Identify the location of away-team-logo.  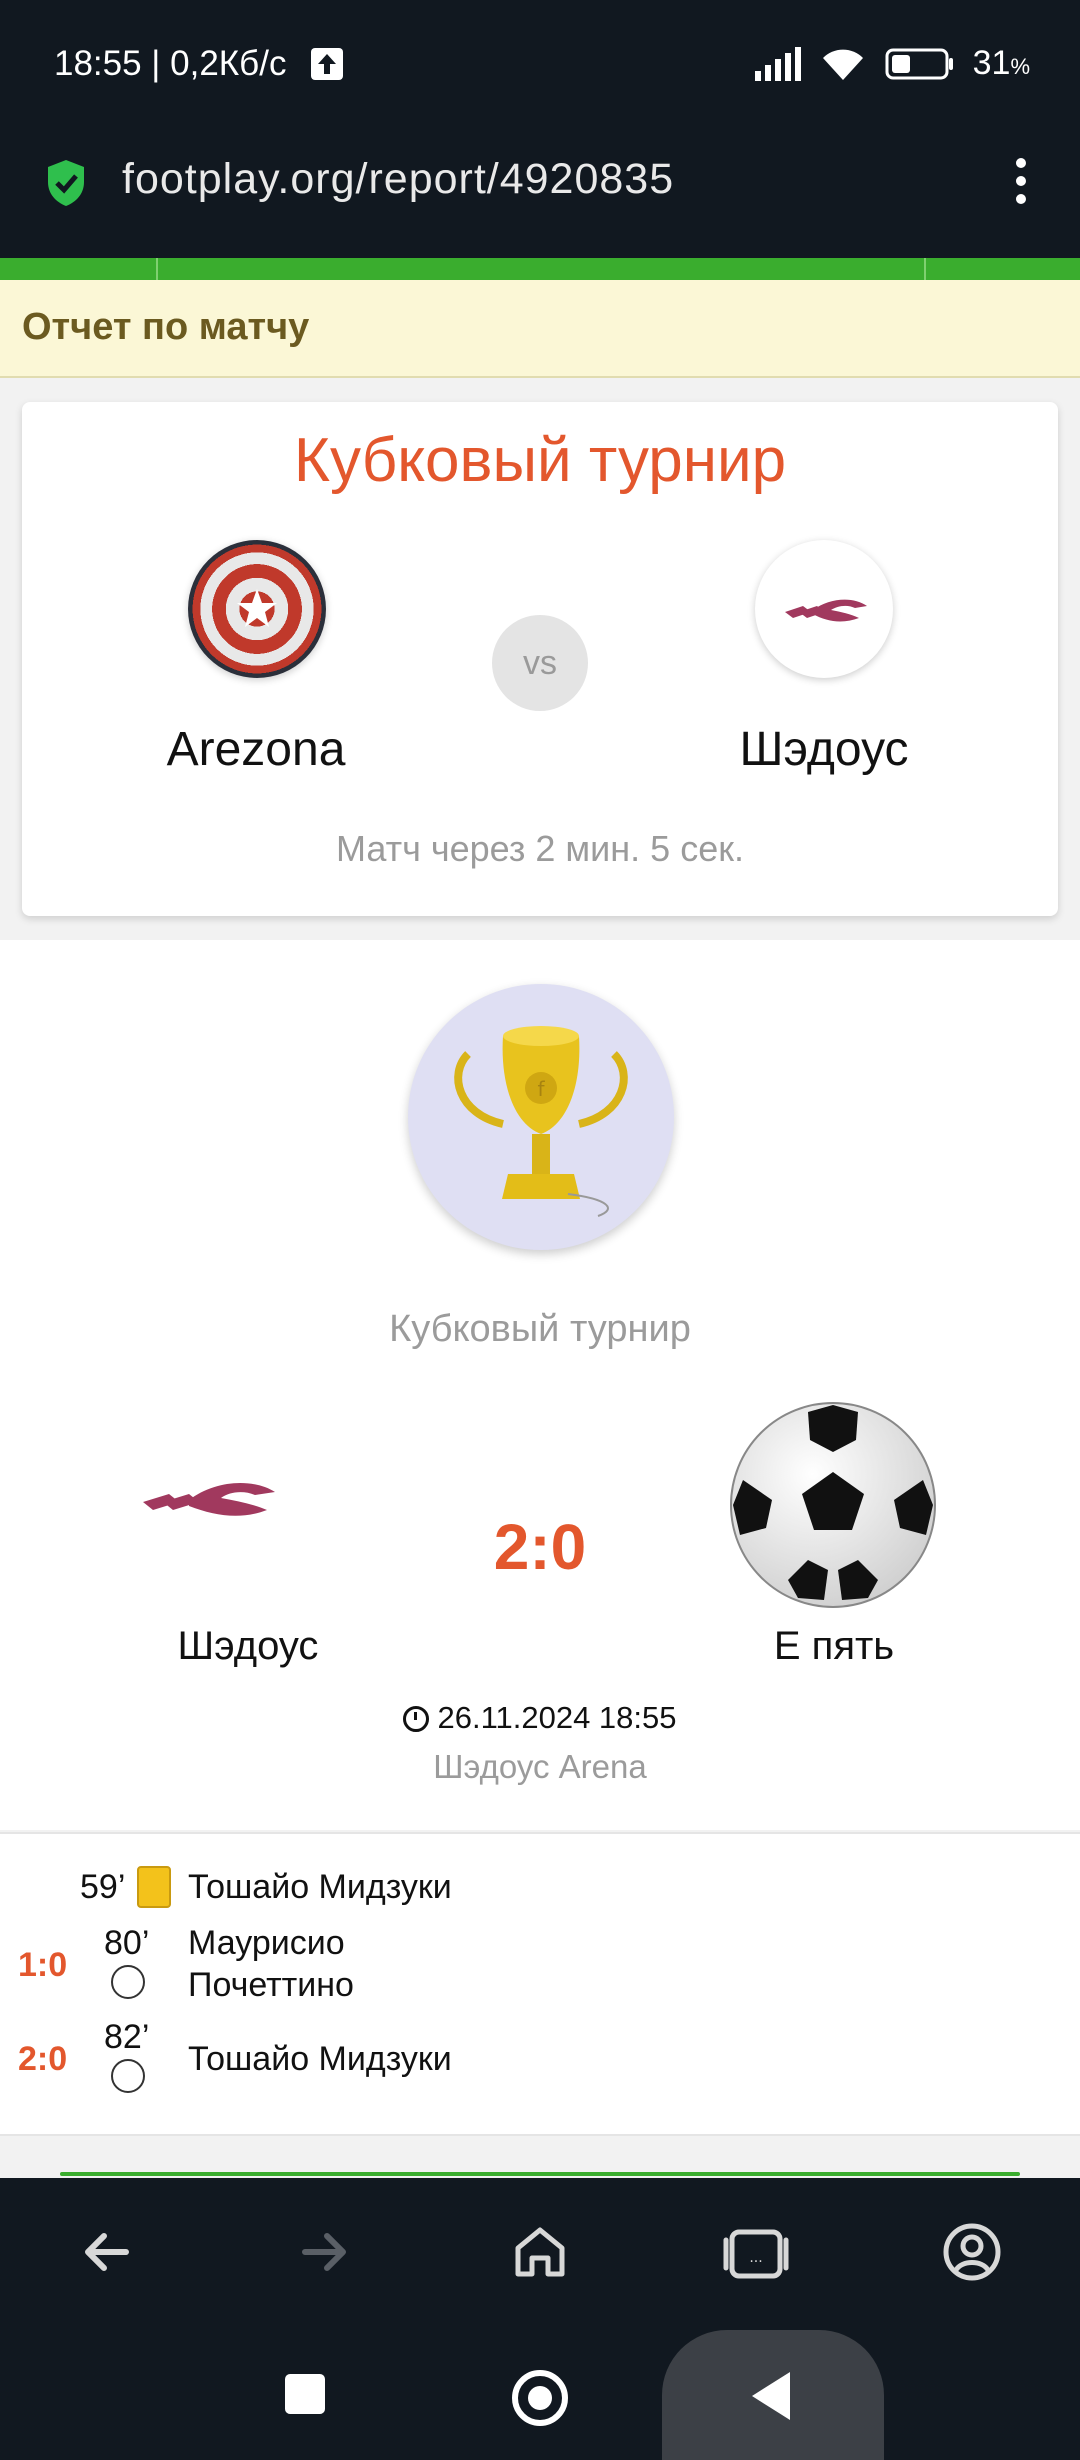
(824, 609).